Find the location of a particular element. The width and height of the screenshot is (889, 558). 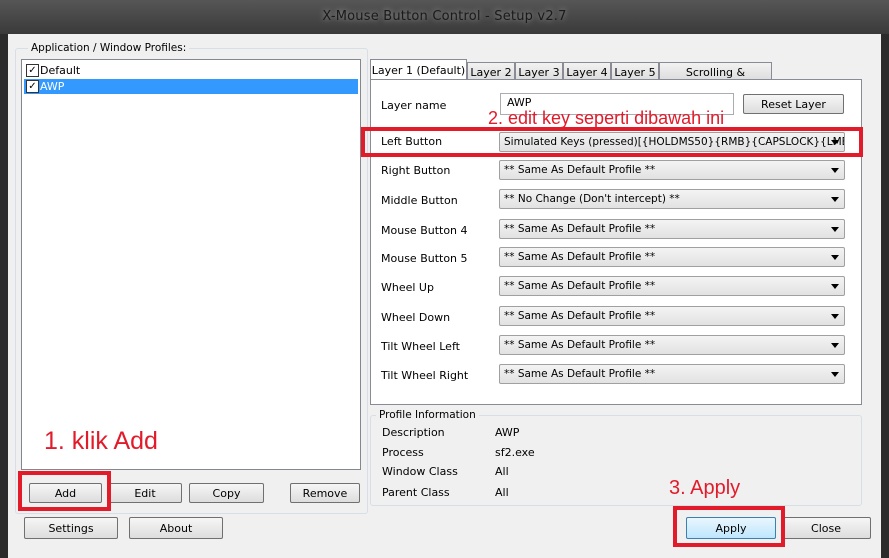

list-item-awp: ✓ AWP is located at coordinates (191, 86).